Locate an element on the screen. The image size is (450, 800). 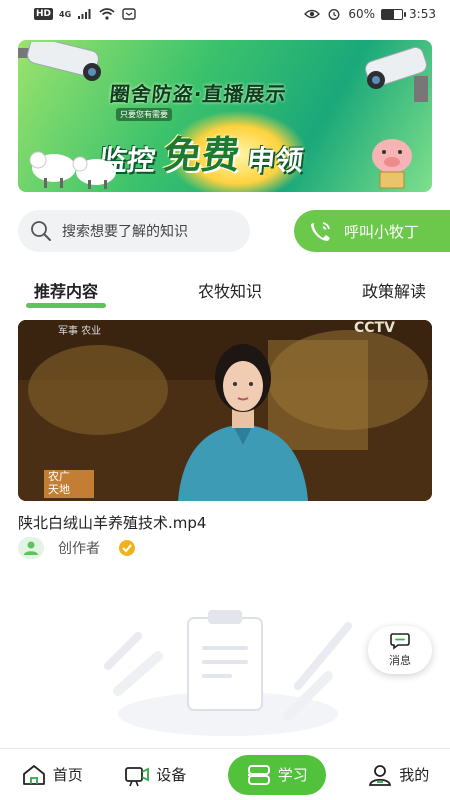
avatar is located at coordinates (31, 548).